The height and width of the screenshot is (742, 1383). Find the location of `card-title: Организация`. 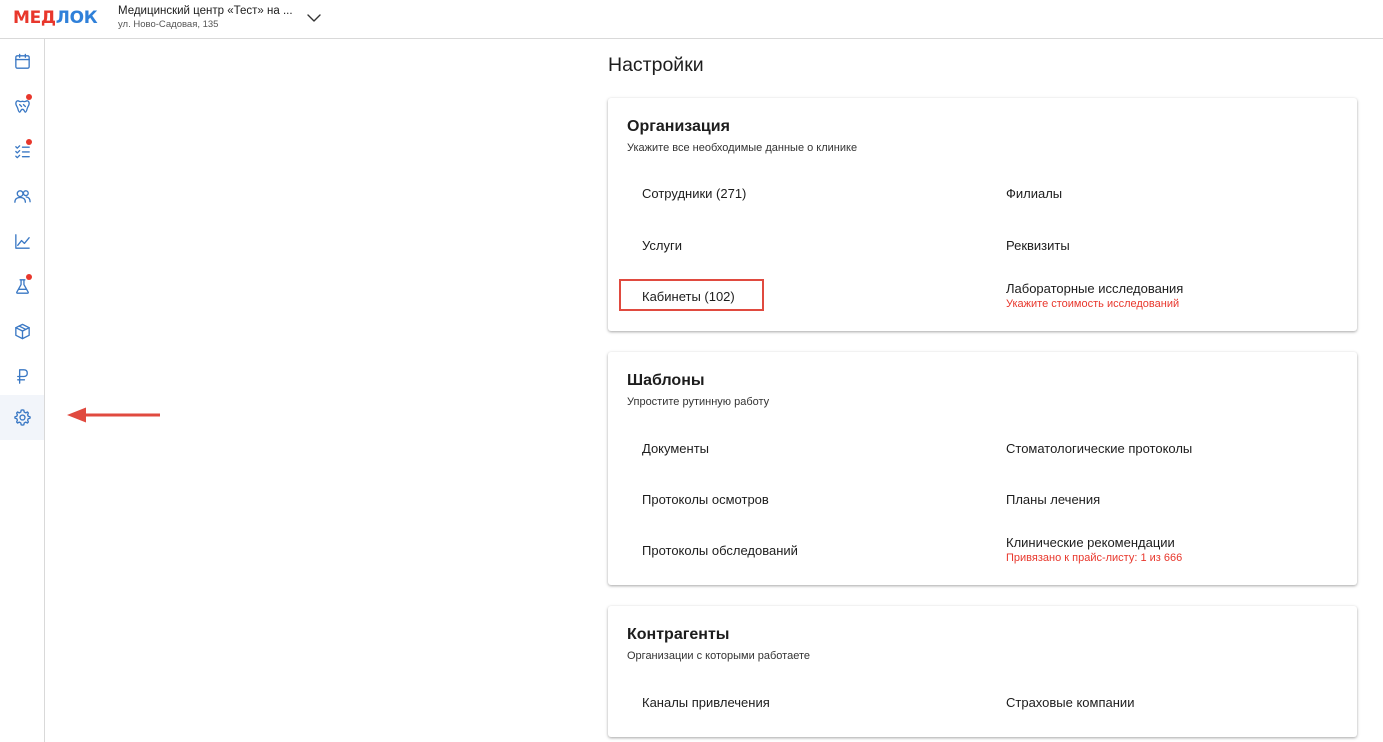

card-title: Организация is located at coordinates (678, 126).